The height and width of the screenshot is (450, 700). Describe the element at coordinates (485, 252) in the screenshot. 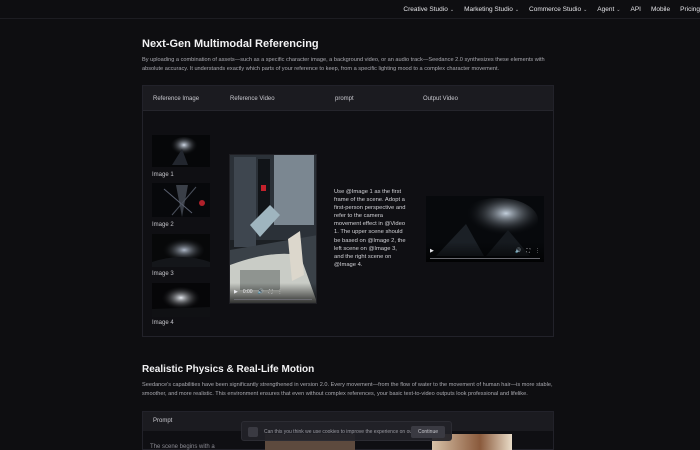

I see `output-video-controls: ▶ 🔊 ⛶ ⋮` at that location.